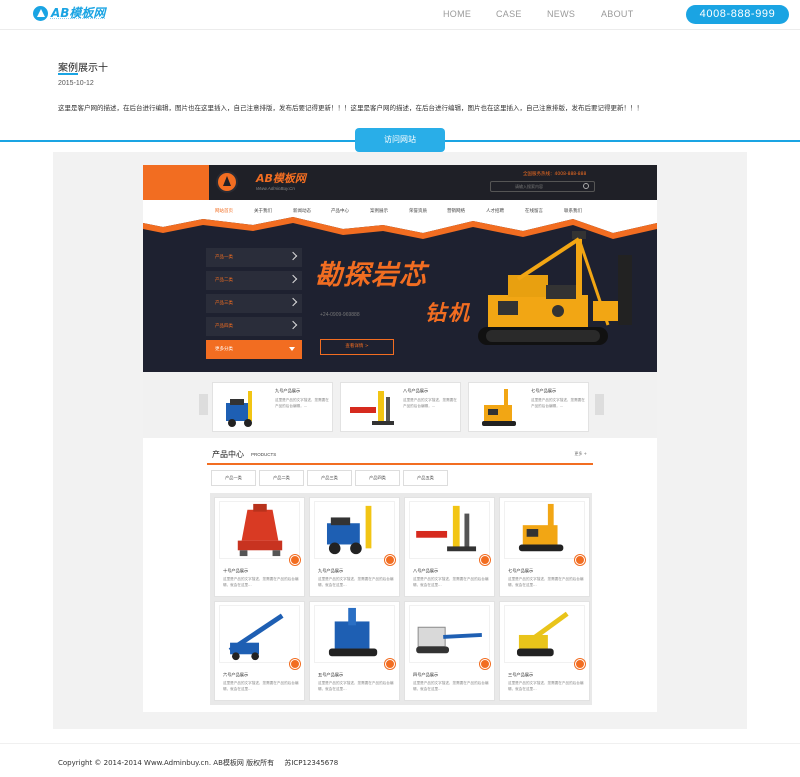 Image resolution: width=800 pixels, height=777 pixels. I want to click on product-name: 三号产品展示, so click(521, 674).